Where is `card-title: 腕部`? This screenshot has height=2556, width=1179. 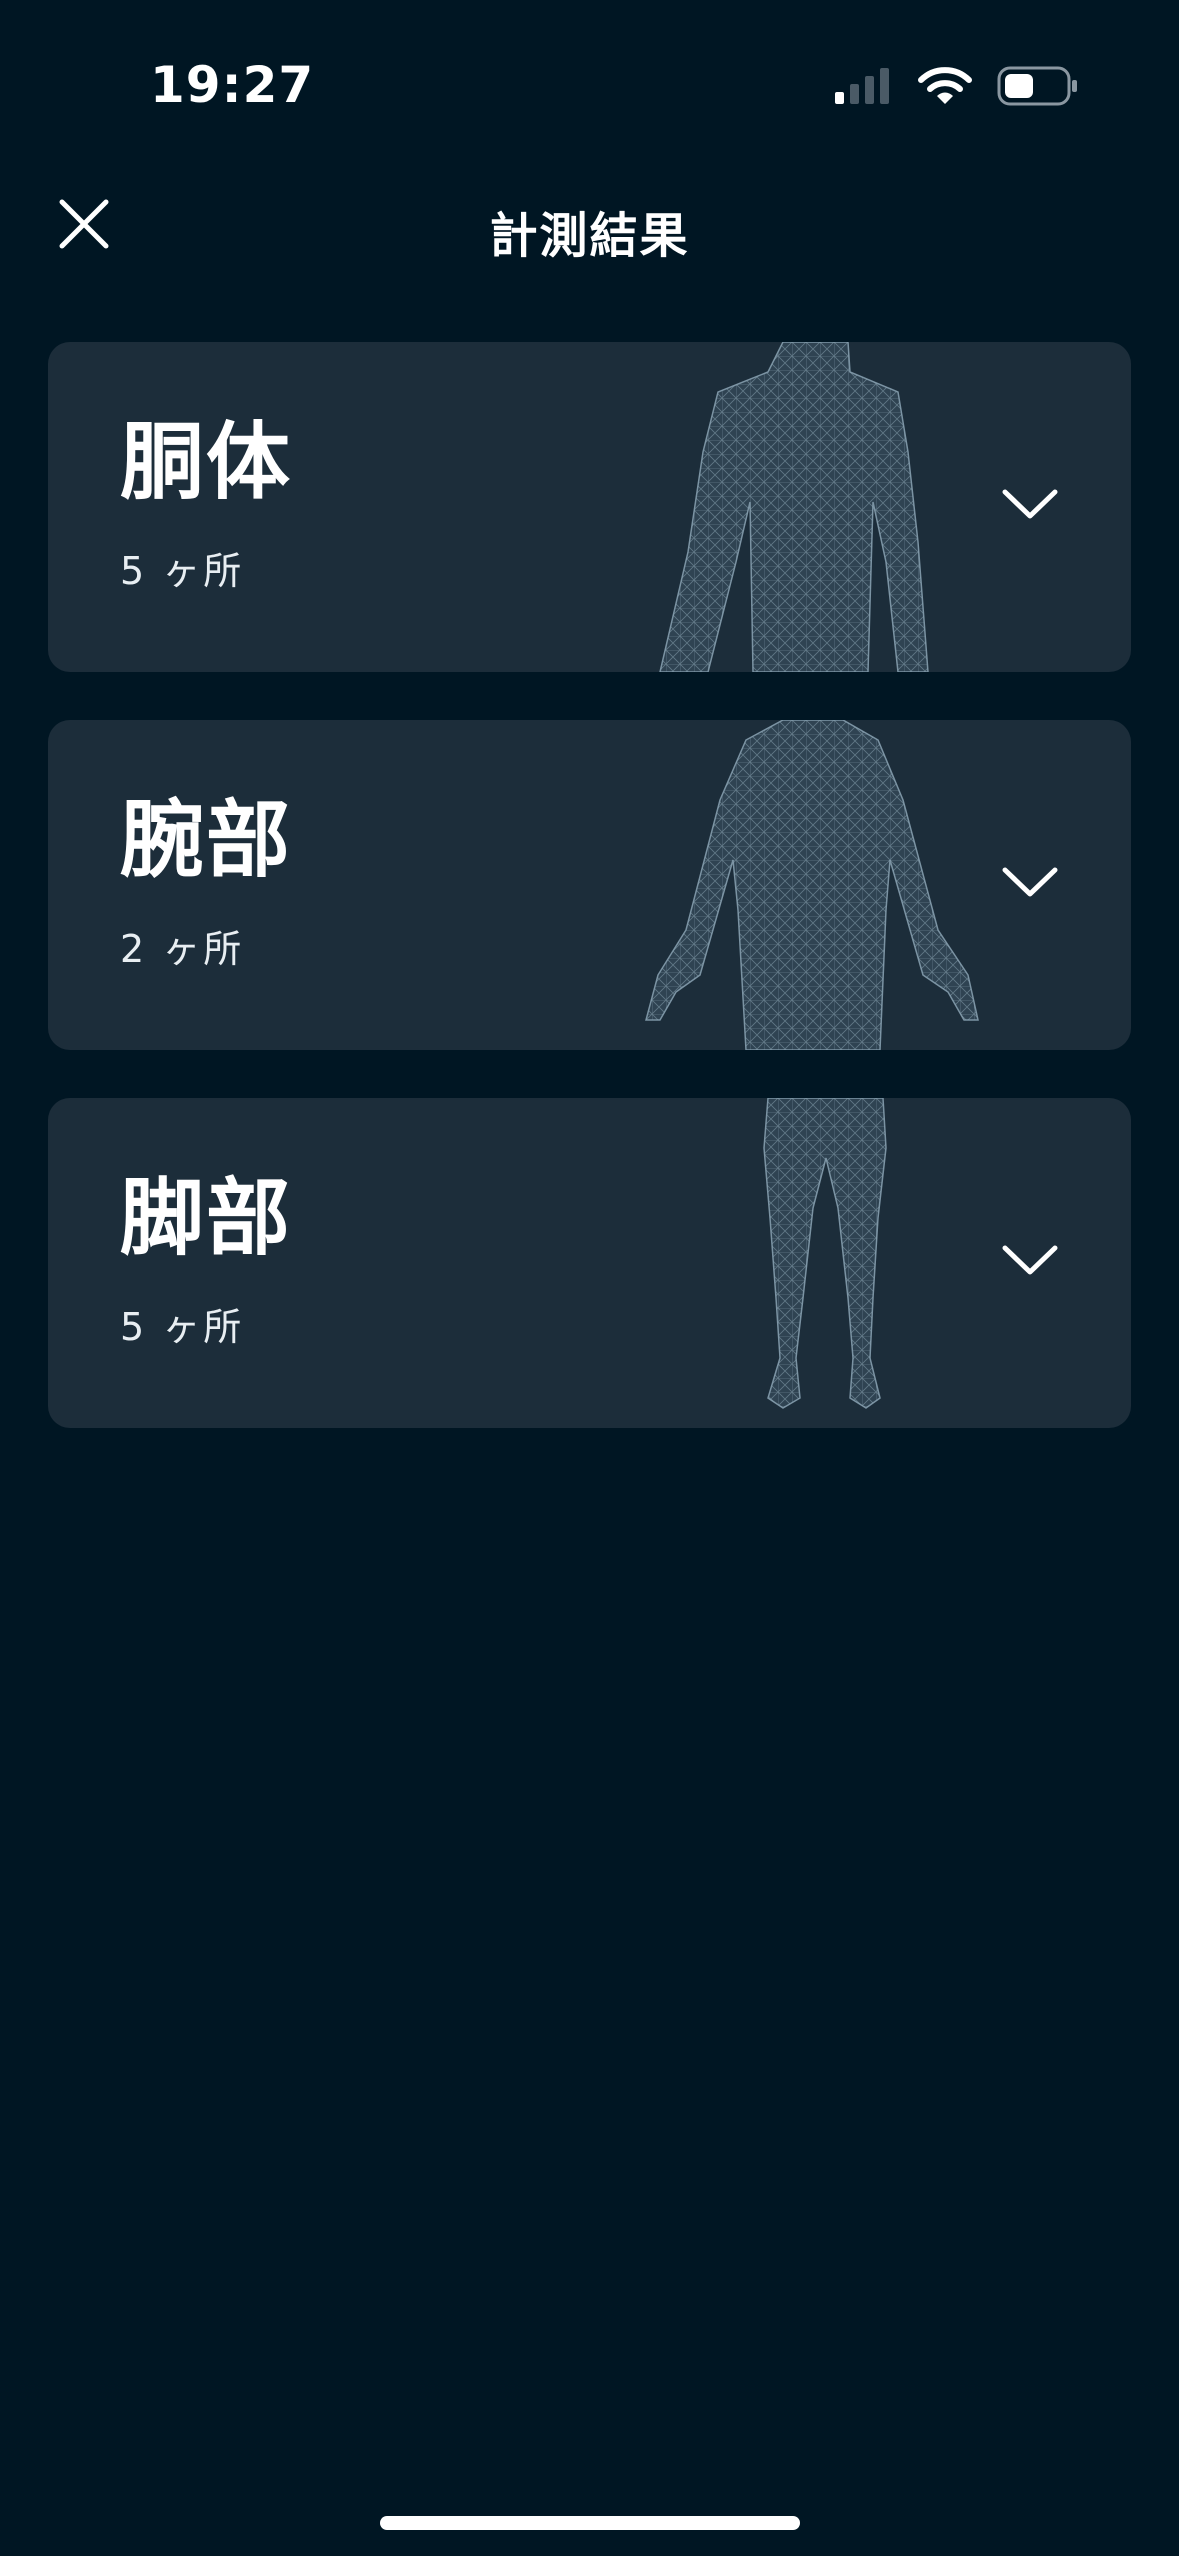 card-title: 腕部 is located at coordinates (206, 840).